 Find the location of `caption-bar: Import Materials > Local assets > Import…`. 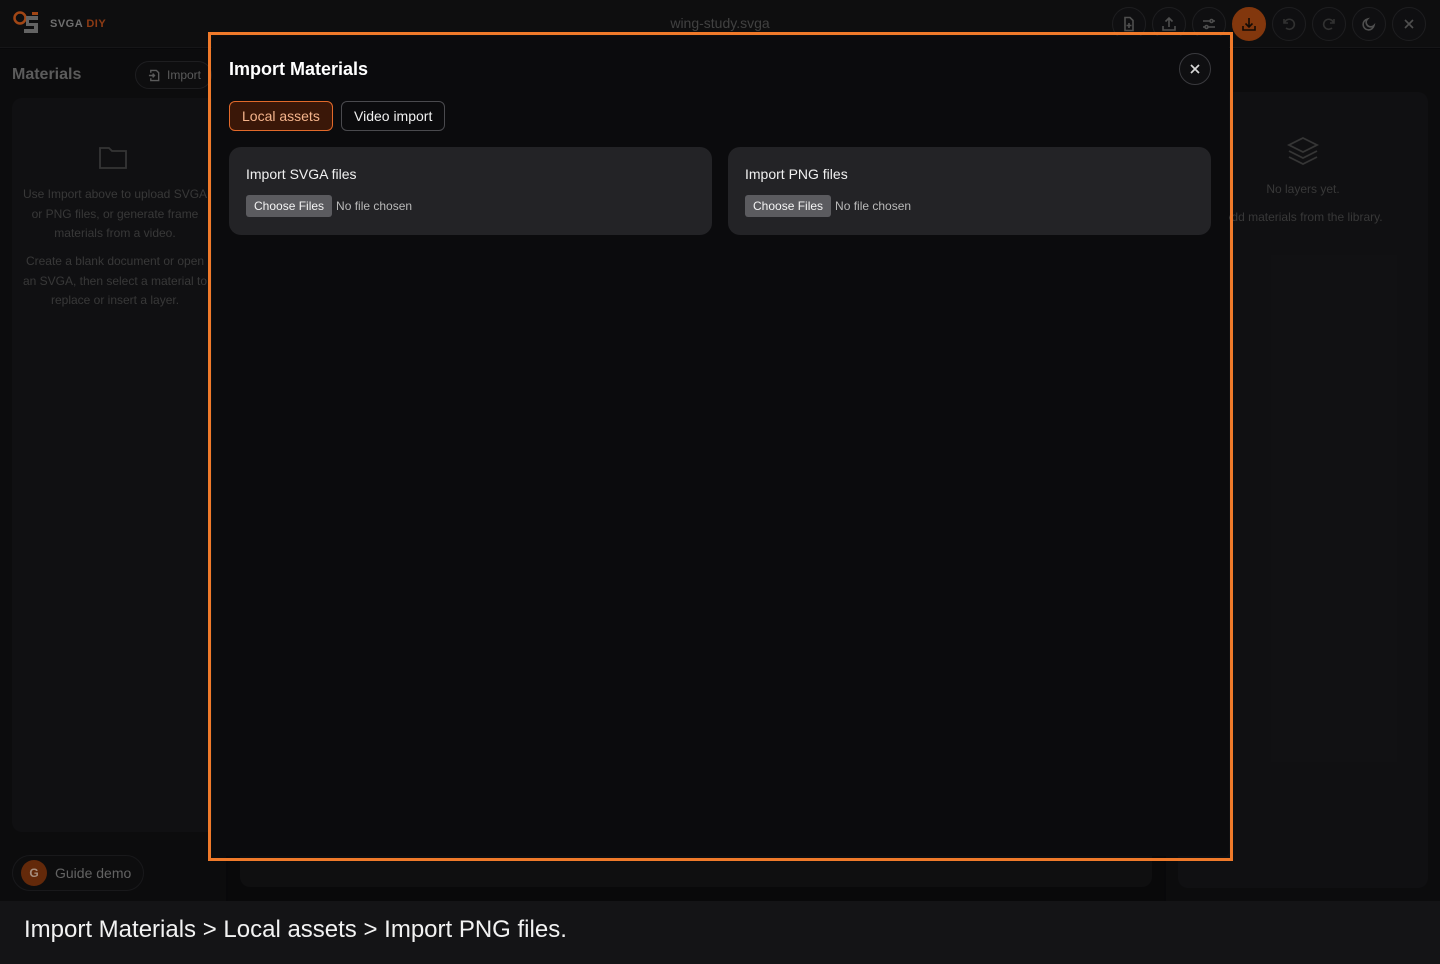

caption-bar: Import Materials > Local assets > Import… is located at coordinates (720, 932).